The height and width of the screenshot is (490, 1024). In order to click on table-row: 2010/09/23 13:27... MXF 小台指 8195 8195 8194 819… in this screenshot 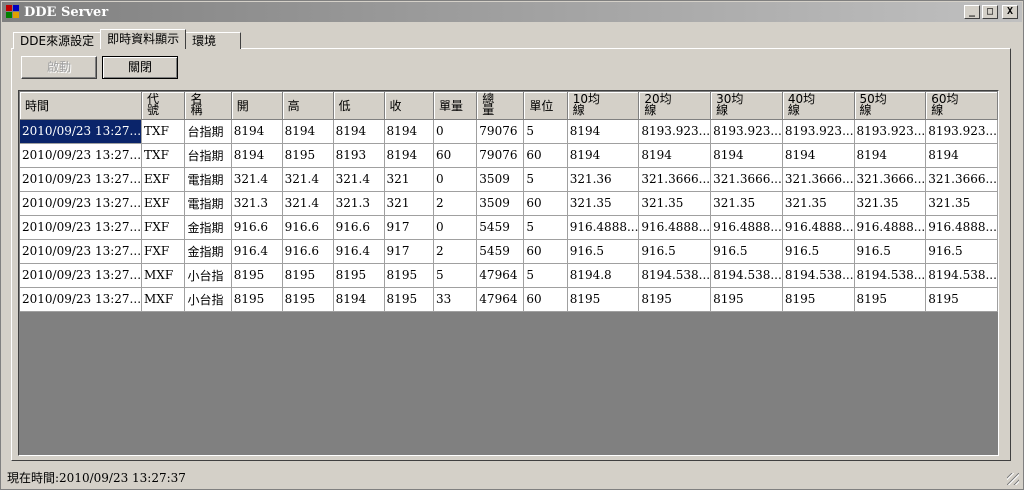, I will do `click(509, 299)`.